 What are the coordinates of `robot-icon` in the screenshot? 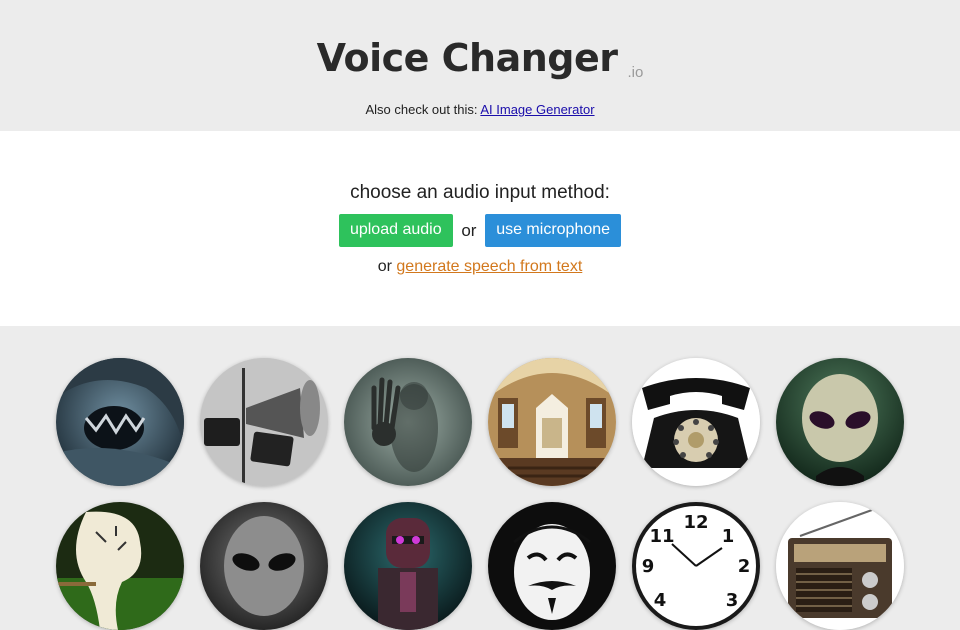 It's located at (408, 566).